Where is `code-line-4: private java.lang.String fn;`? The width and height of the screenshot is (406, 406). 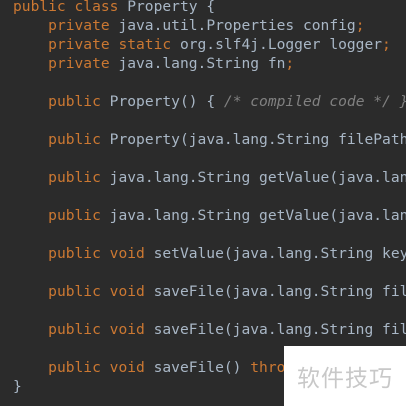 code-line-4: private java.lang.String fn; is located at coordinates (153, 63).